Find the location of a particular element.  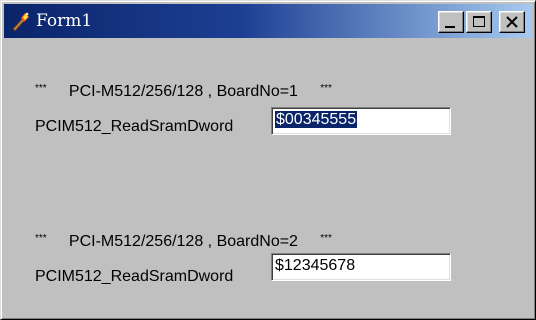

board2-stars-right: *** is located at coordinates (326, 238).